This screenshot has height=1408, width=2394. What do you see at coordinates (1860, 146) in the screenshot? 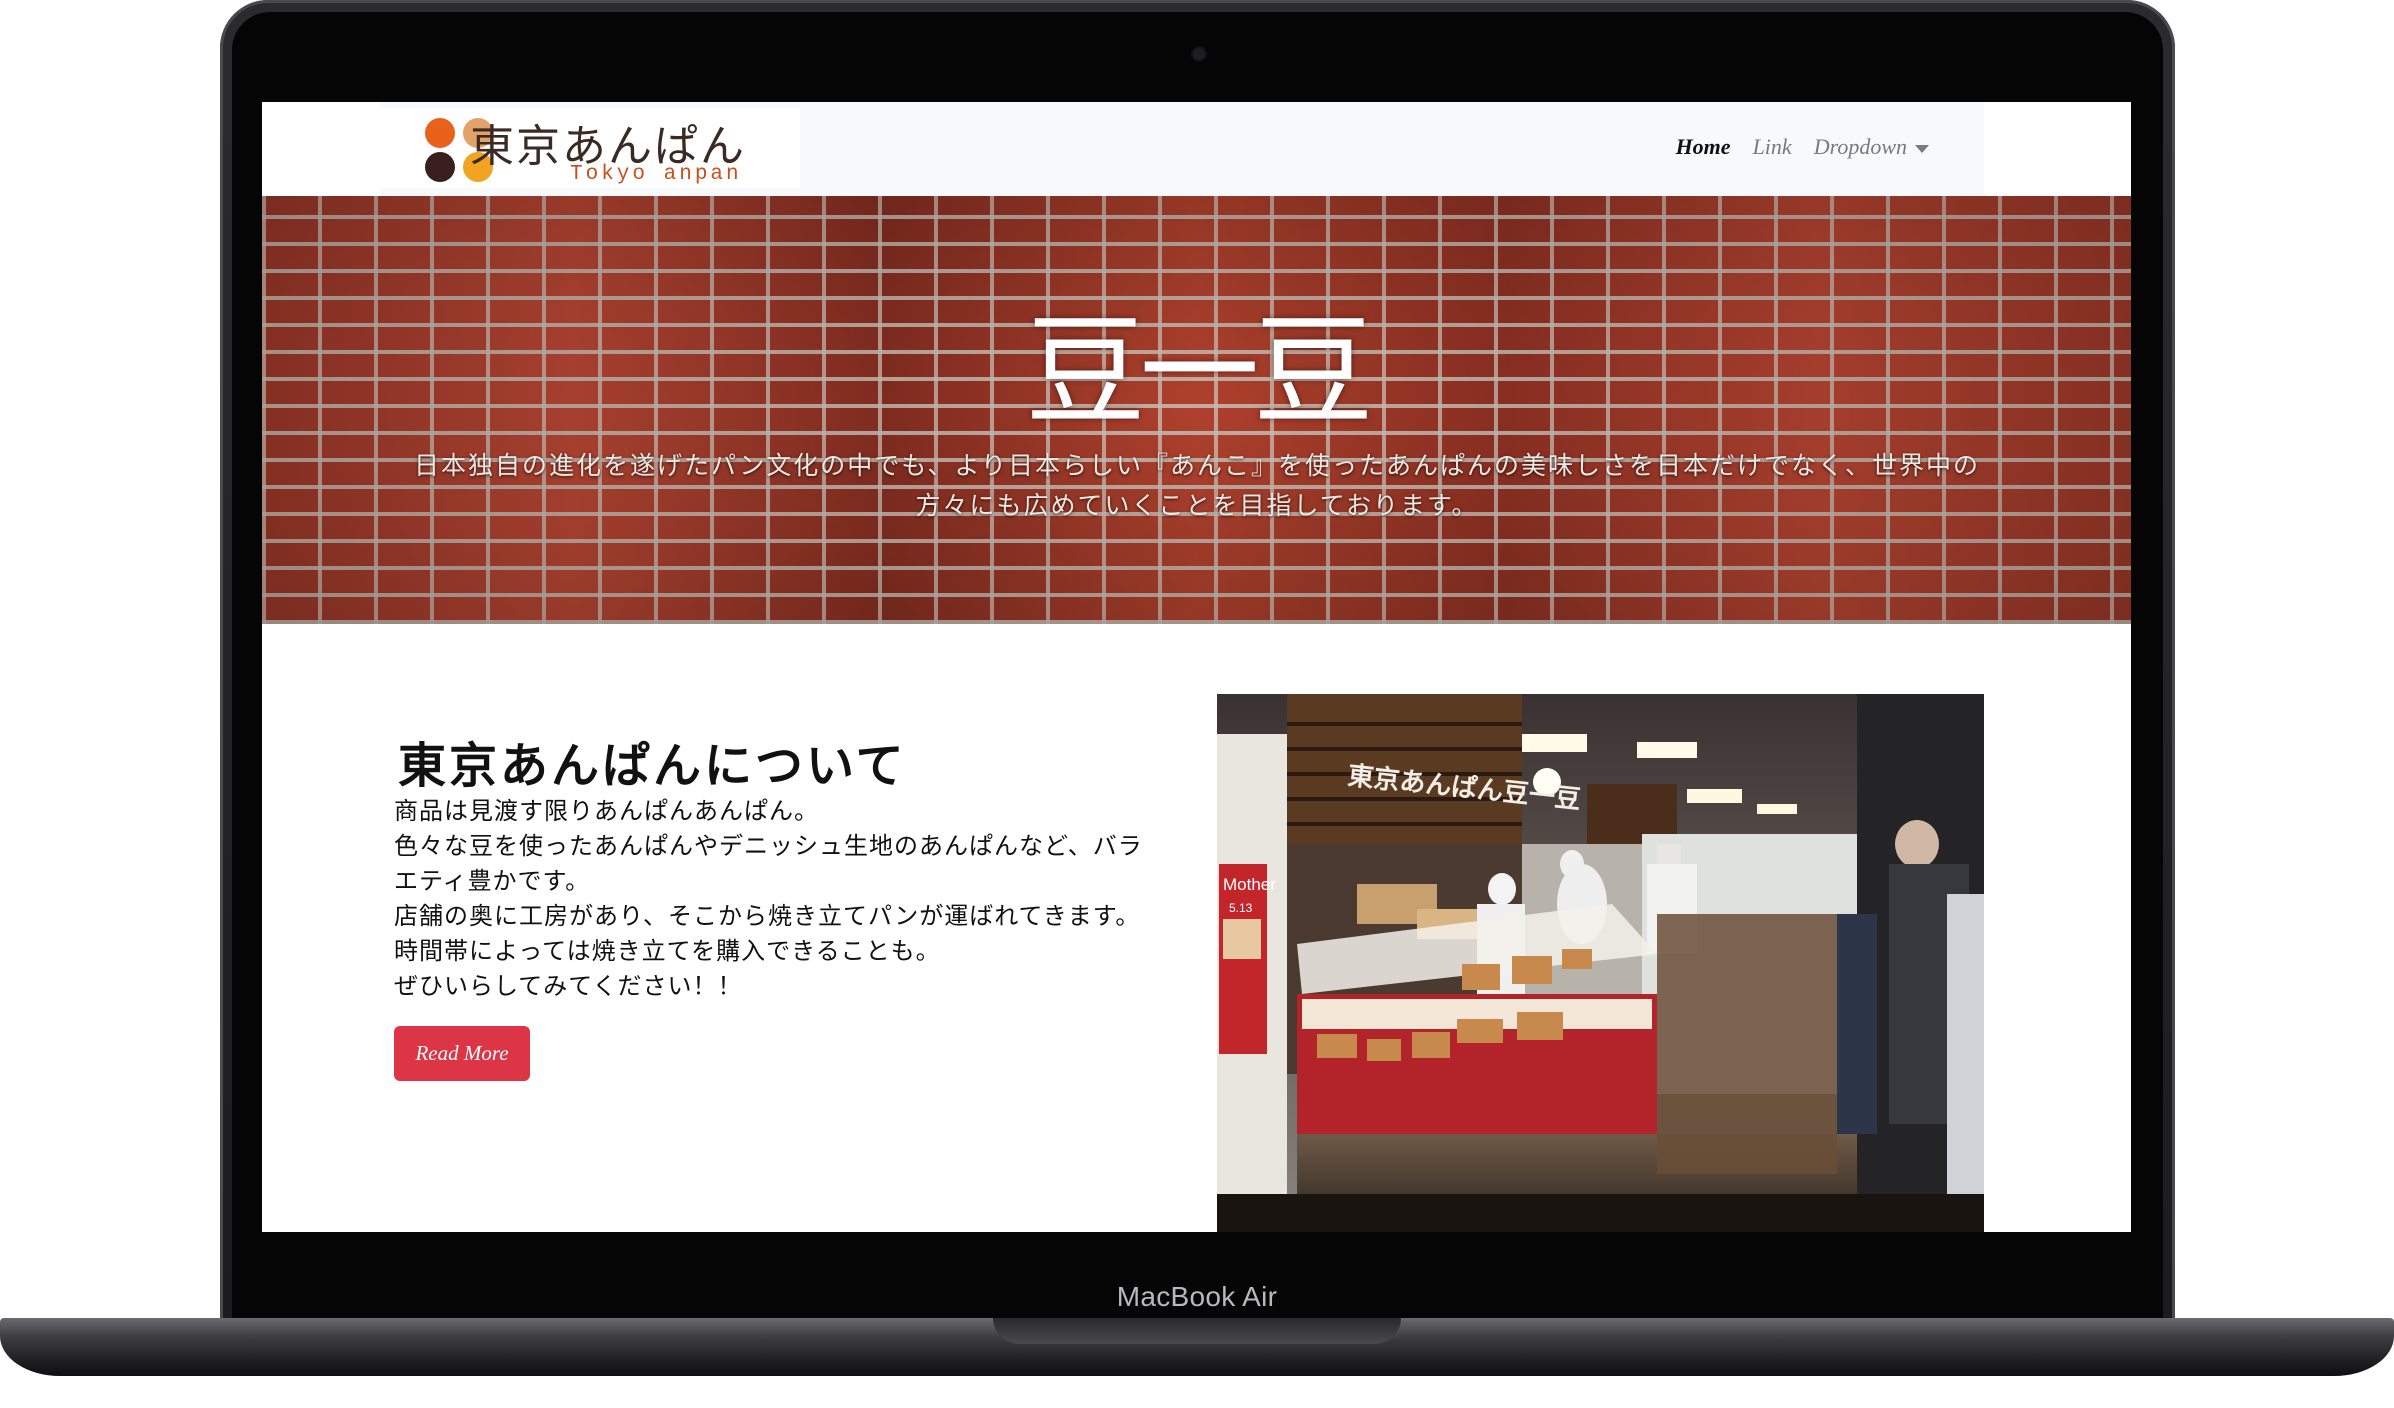
I see `nav-dropdown-label: Dropdown` at bounding box center [1860, 146].